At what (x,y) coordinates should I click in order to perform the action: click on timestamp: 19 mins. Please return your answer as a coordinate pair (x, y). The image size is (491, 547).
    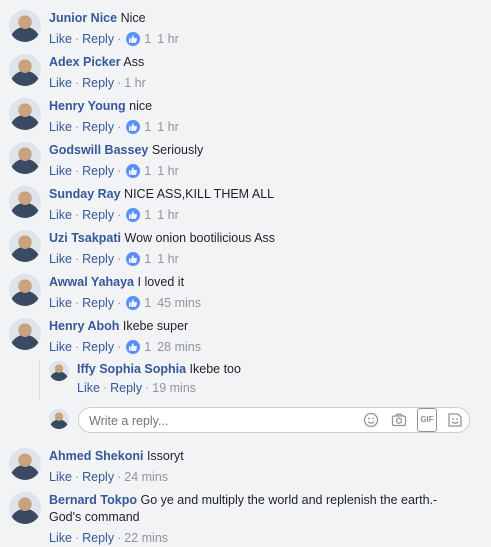
    Looking at the image, I should click on (174, 388).